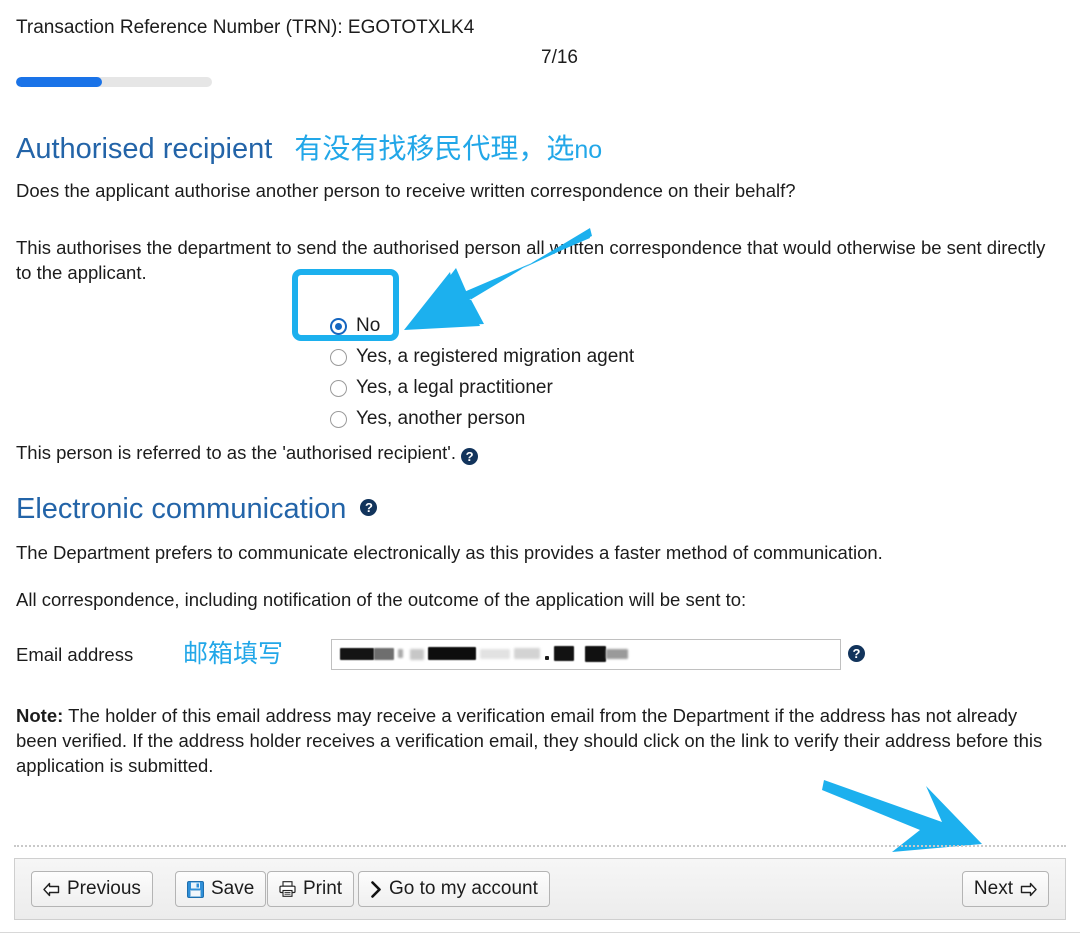 Image resolution: width=1080 pixels, height=939 pixels. I want to click on chinese-annotation-authorised-recipient: 有没有找移民代理，选no, so click(448, 148).